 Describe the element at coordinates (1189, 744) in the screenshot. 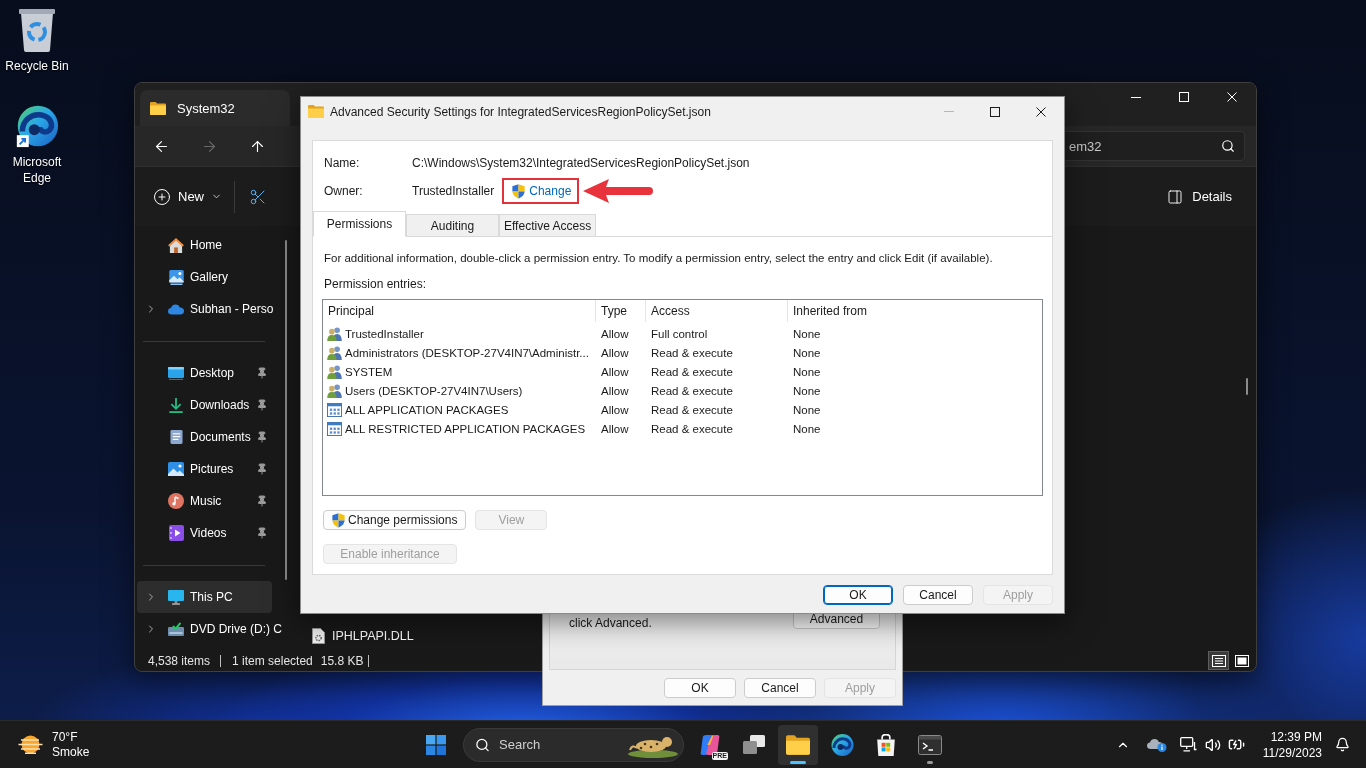

I see `network-icon` at that location.